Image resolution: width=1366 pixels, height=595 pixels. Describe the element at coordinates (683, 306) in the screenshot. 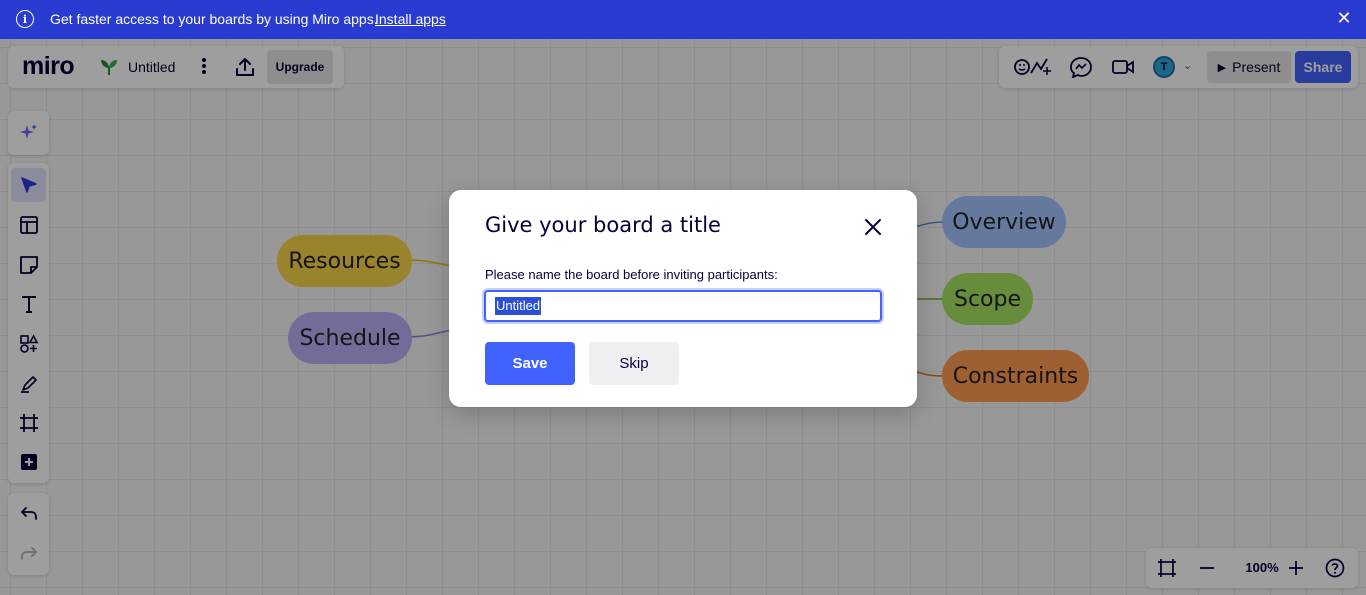

I see `board-title-input` at that location.